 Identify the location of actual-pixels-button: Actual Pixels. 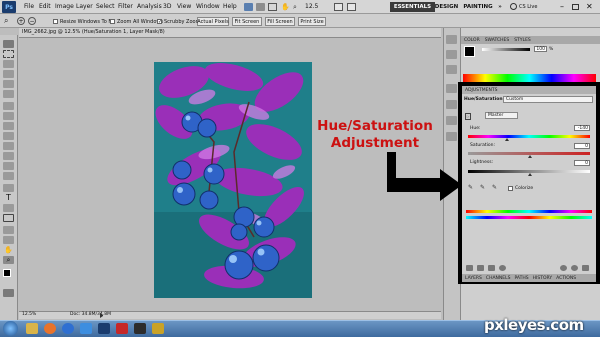
(213, 21).